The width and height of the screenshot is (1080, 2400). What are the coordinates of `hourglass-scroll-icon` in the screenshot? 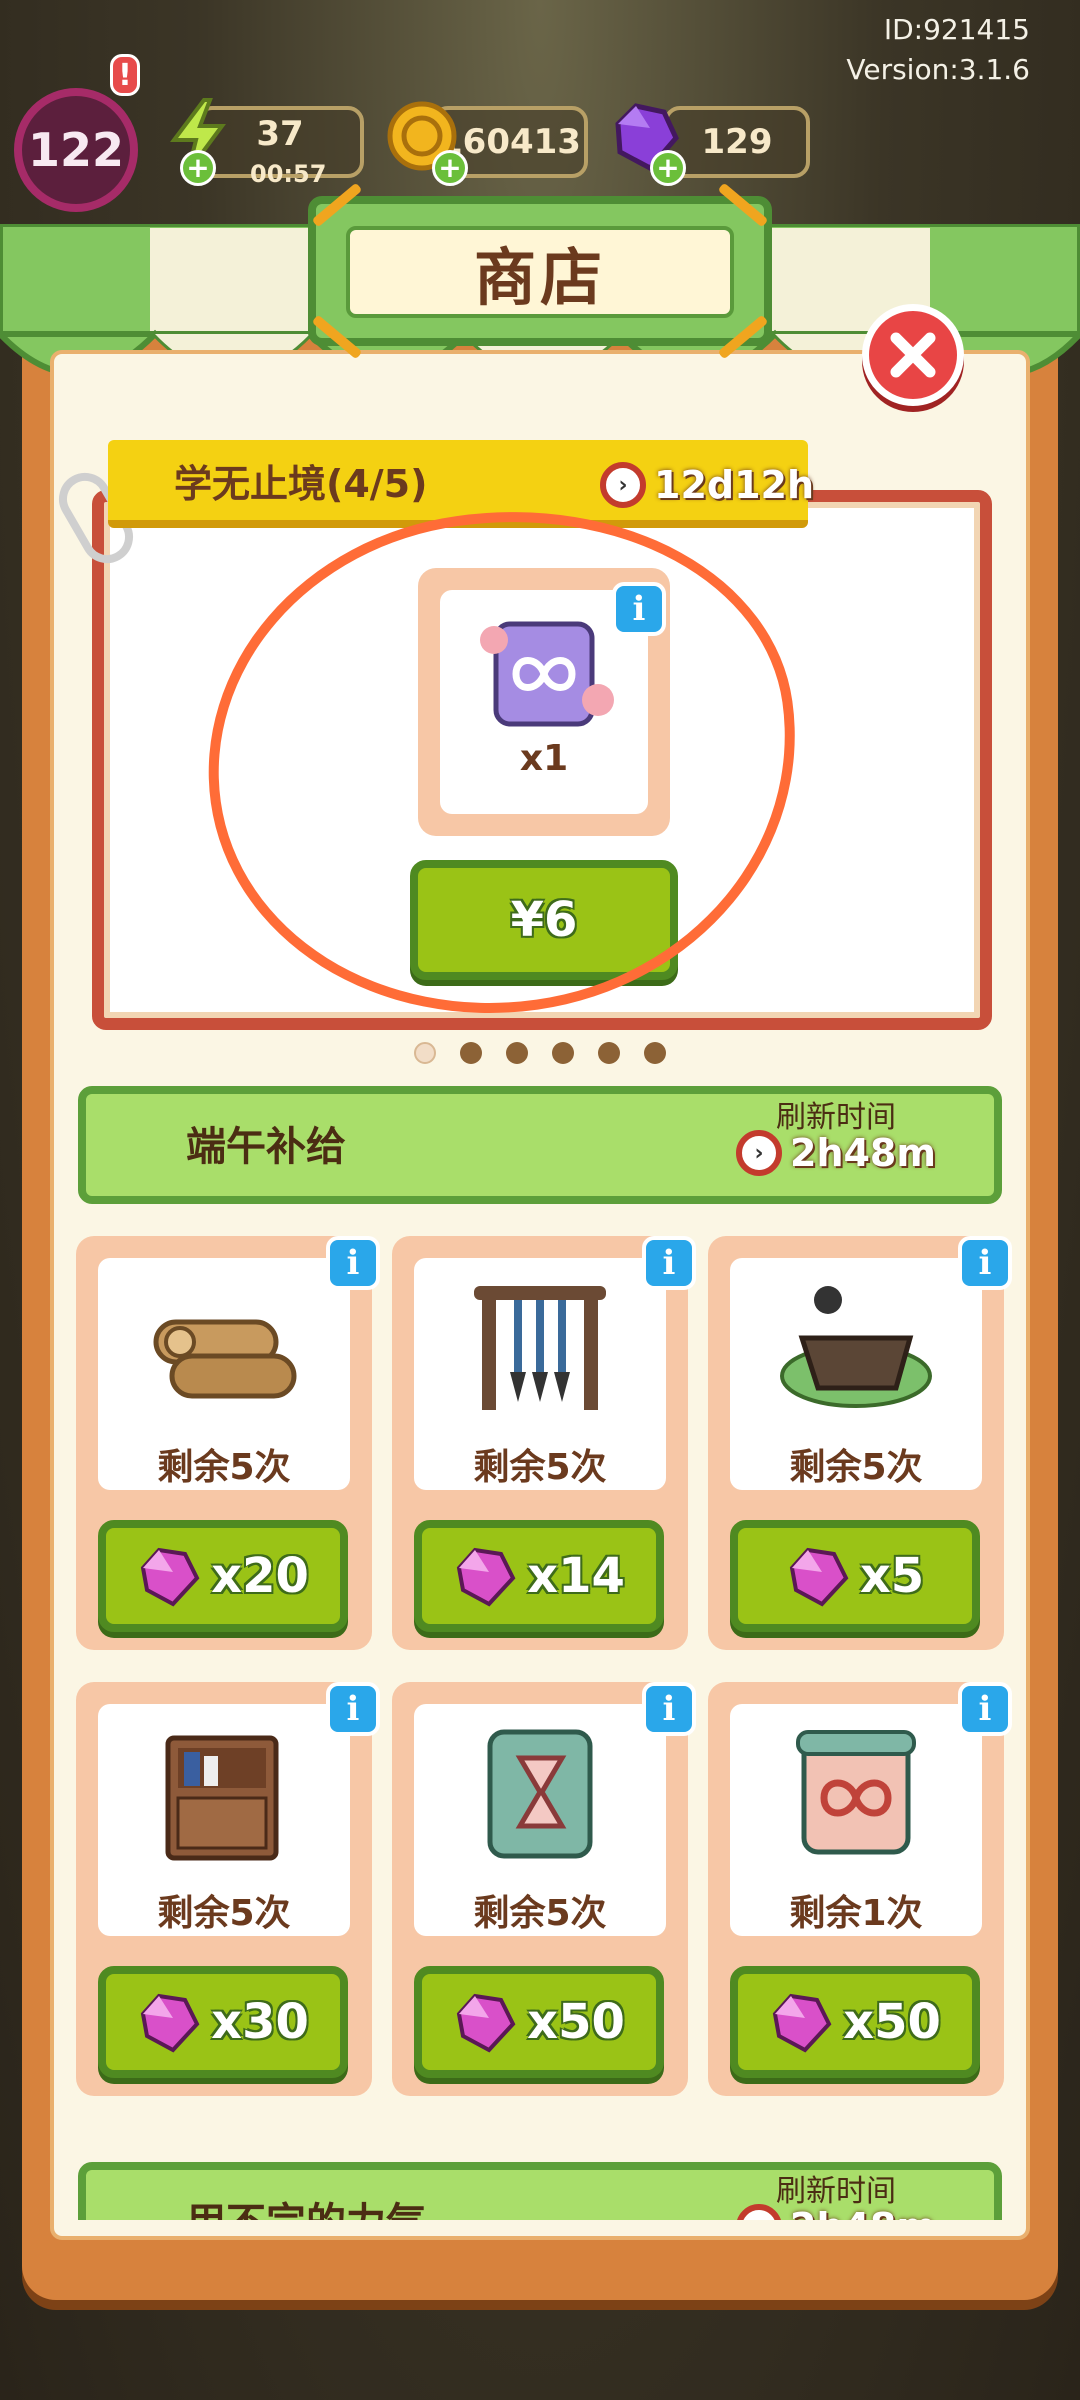 It's located at (540, 1794).